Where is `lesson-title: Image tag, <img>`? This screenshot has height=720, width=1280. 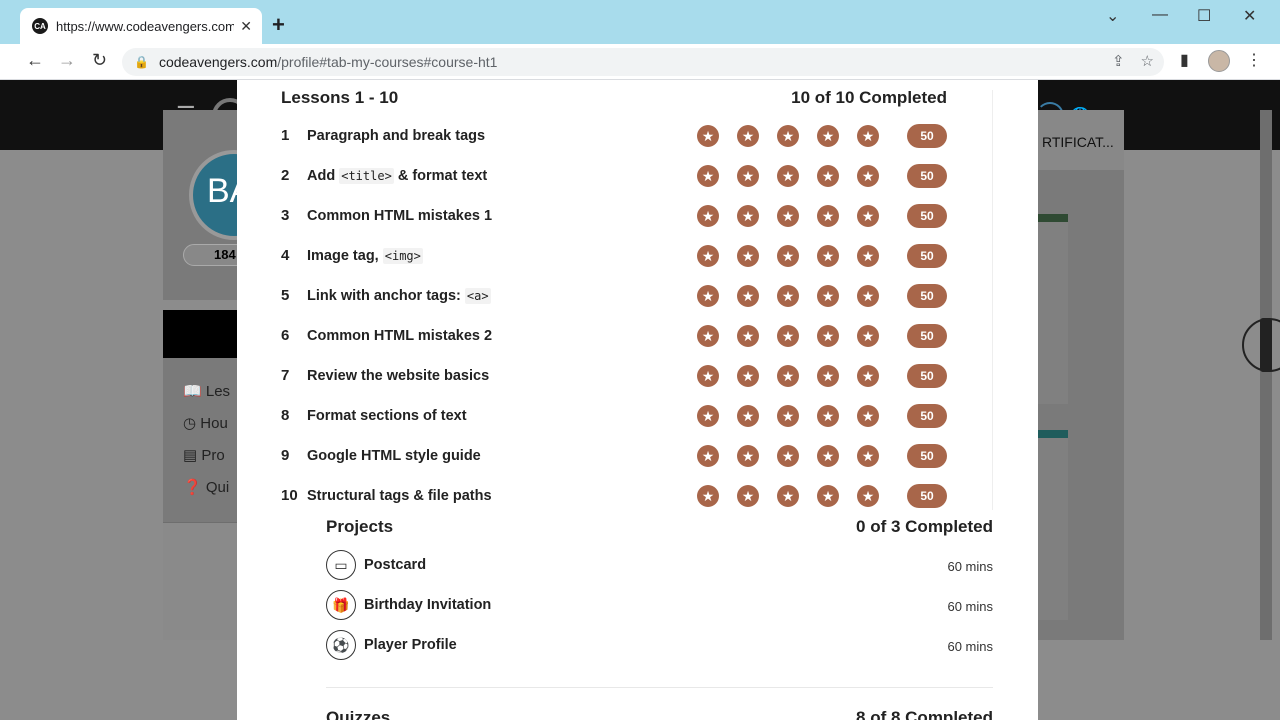 lesson-title: Image tag, <img> is located at coordinates (365, 256).